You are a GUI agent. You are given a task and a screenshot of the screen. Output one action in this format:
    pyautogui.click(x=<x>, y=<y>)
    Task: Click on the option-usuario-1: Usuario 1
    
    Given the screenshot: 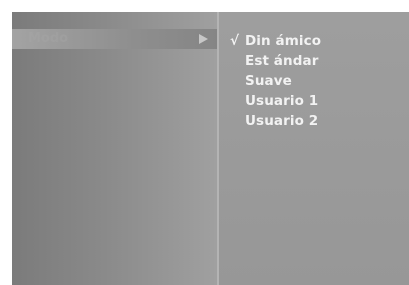 What is the action you would take?
    pyautogui.click(x=314, y=102)
    